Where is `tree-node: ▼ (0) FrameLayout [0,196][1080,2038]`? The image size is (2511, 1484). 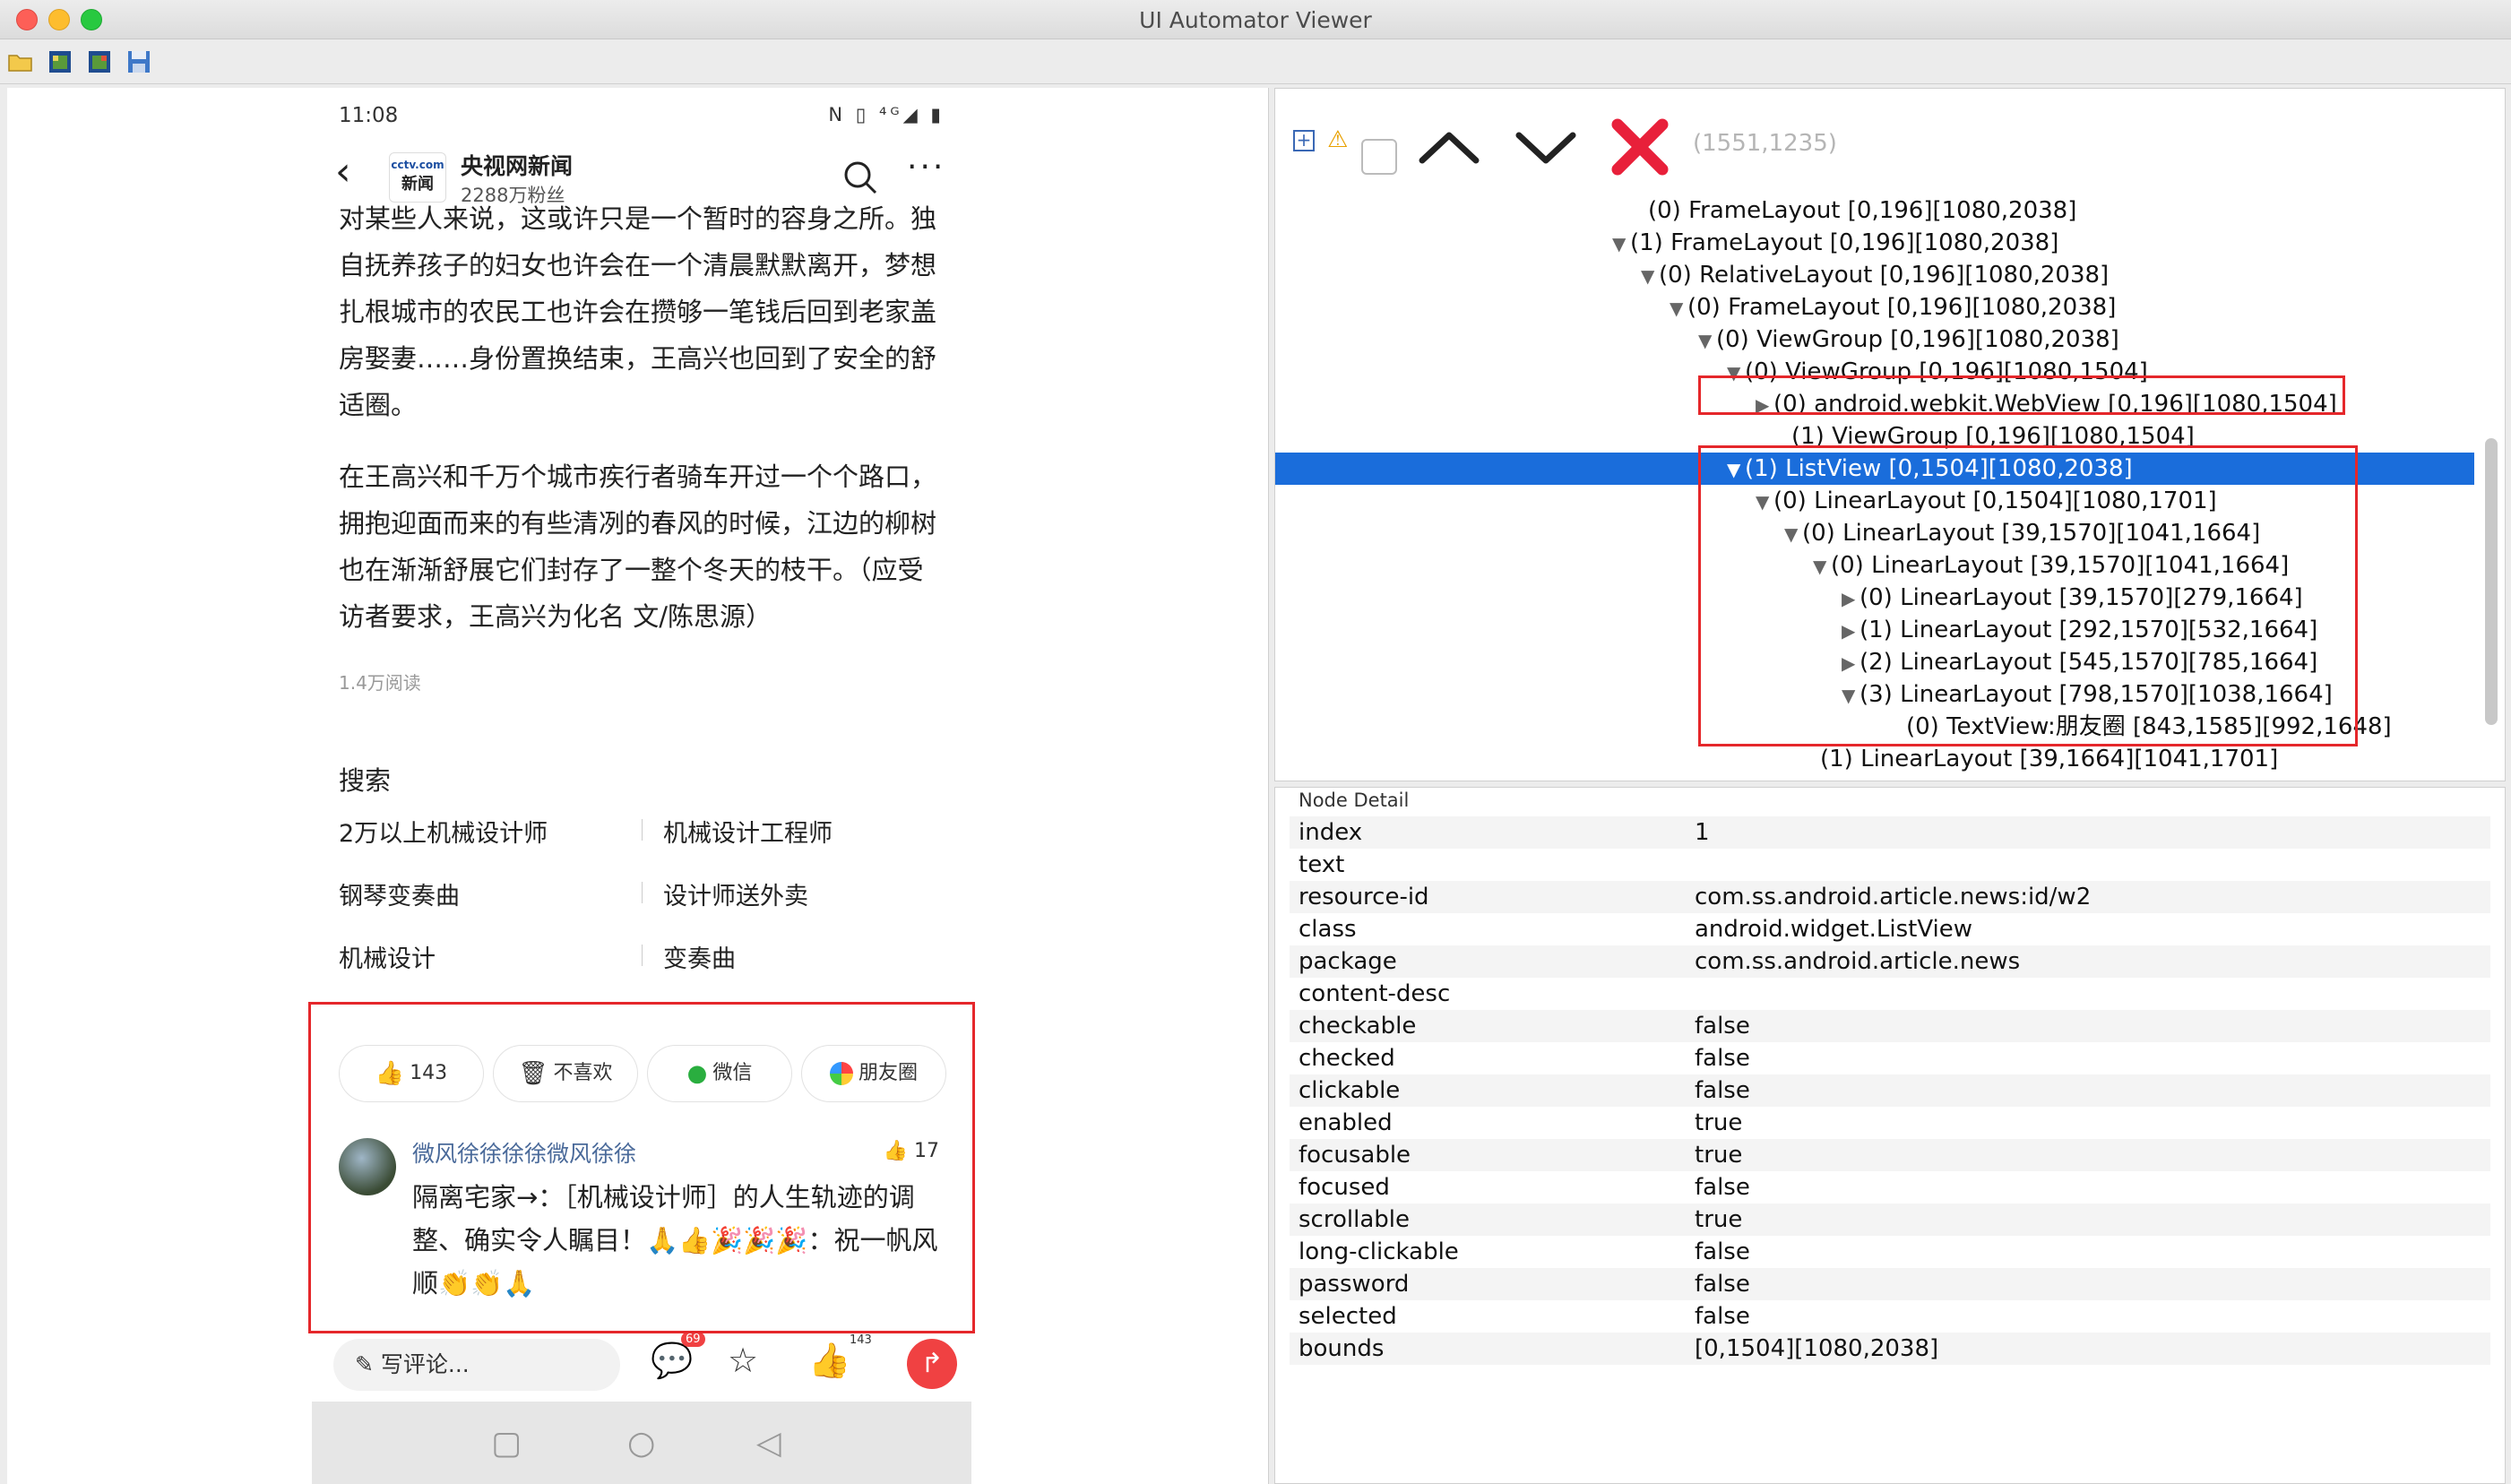 tree-node: ▼ (0) FrameLayout [0,196][1080,2038] is located at coordinates (1875, 307).